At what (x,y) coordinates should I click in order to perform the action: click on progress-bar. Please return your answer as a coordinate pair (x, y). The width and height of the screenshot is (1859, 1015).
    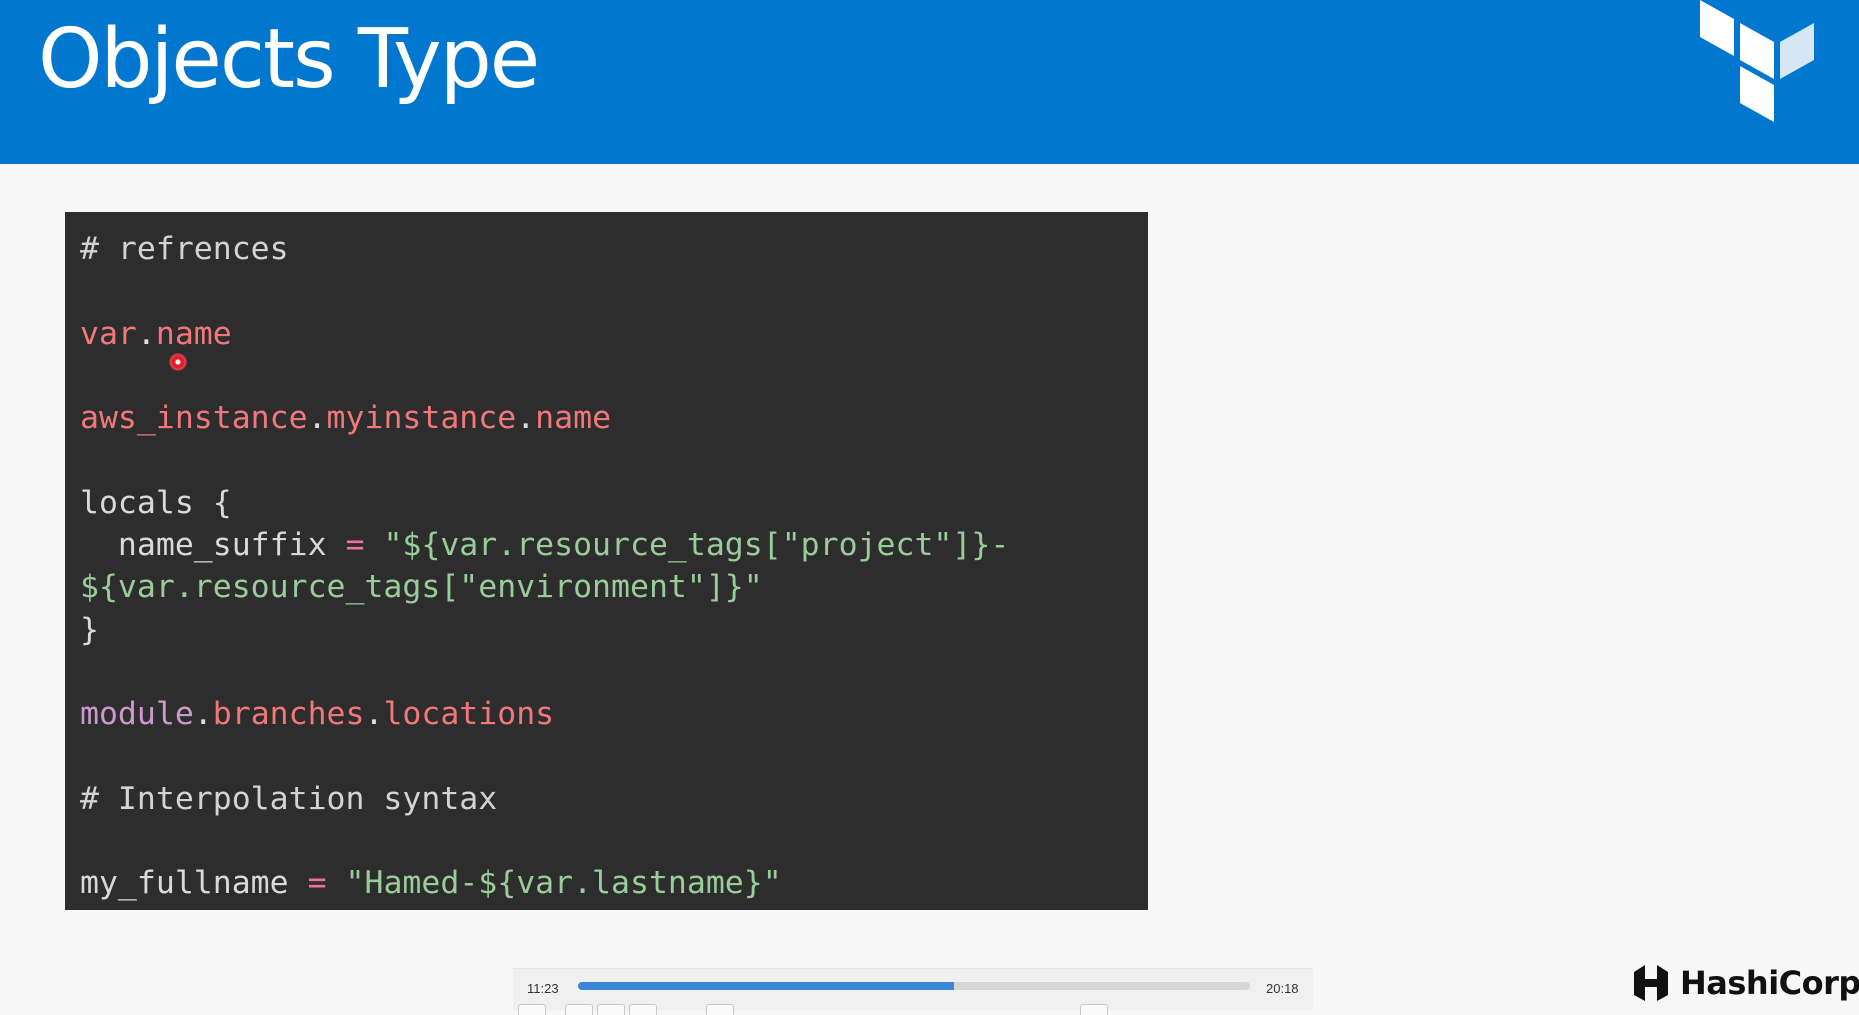
    Looking at the image, I should click on (914, 986).